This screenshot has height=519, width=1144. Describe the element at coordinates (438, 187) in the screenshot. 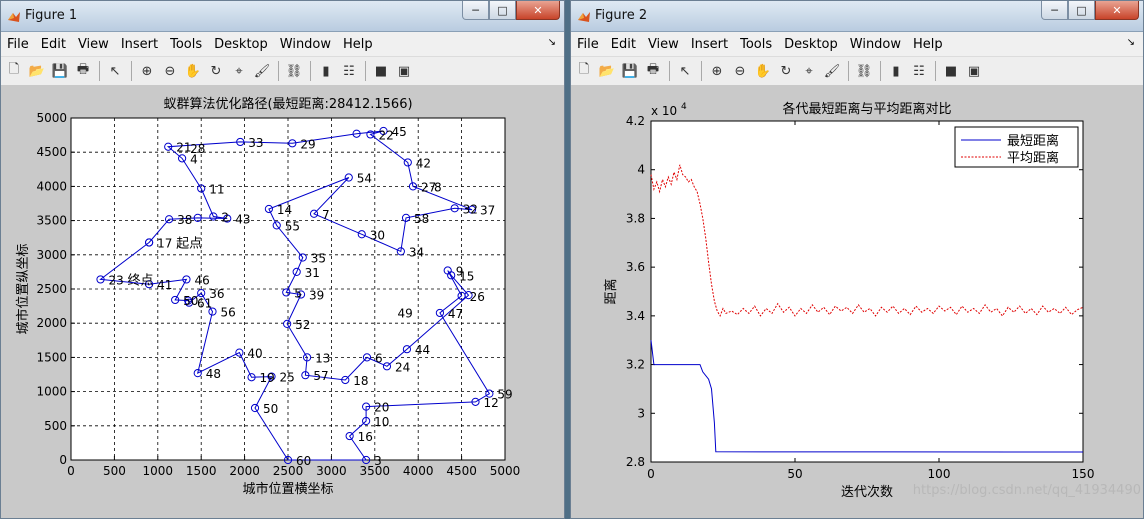

I see `city-label: 8` at that location.